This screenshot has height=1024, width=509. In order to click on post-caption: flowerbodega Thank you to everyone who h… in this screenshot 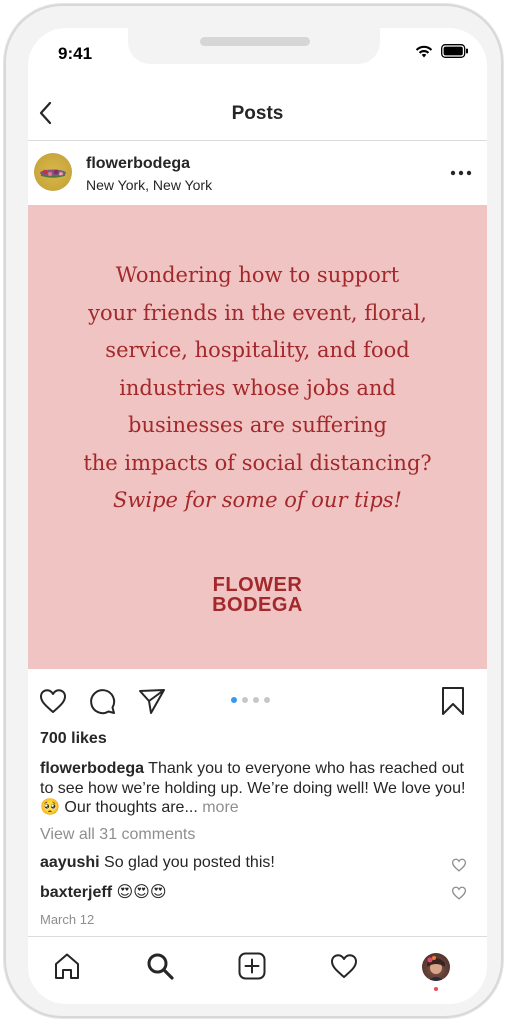, I will do `click(255, 788)`.